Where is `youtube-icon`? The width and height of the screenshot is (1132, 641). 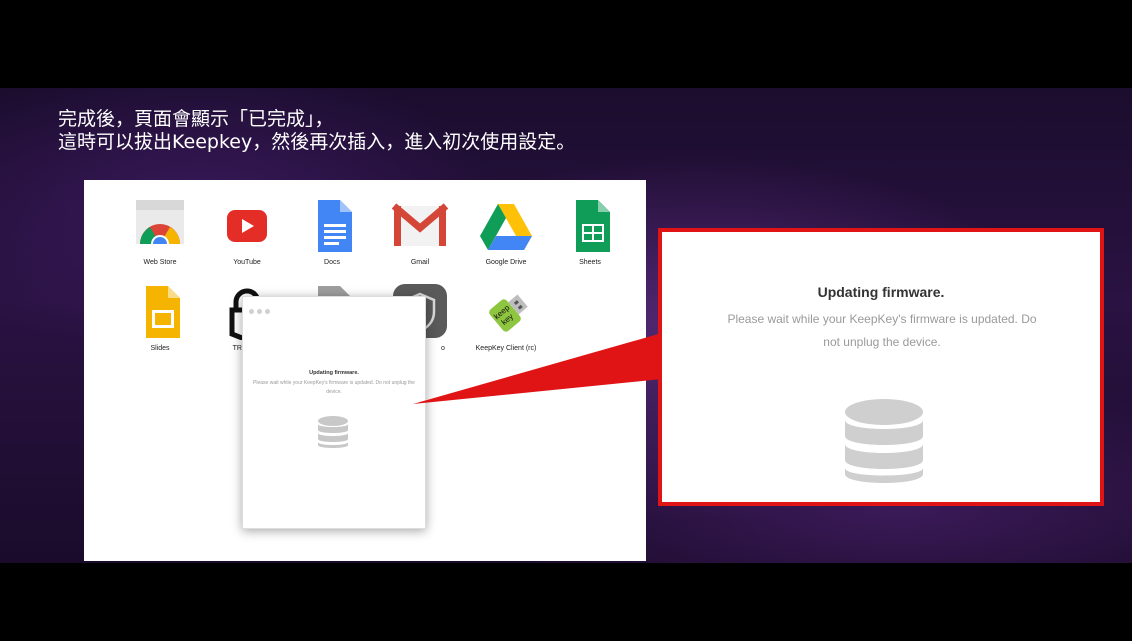
youtube-icon is located at coordinates (247, 226).